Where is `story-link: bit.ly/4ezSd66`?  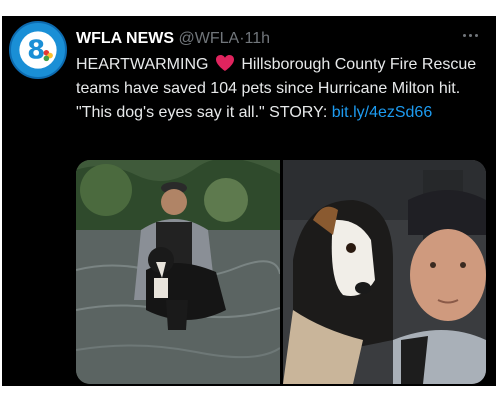 story-link: bit.ly/4ezSd66 is located at coordinates (382, 112).